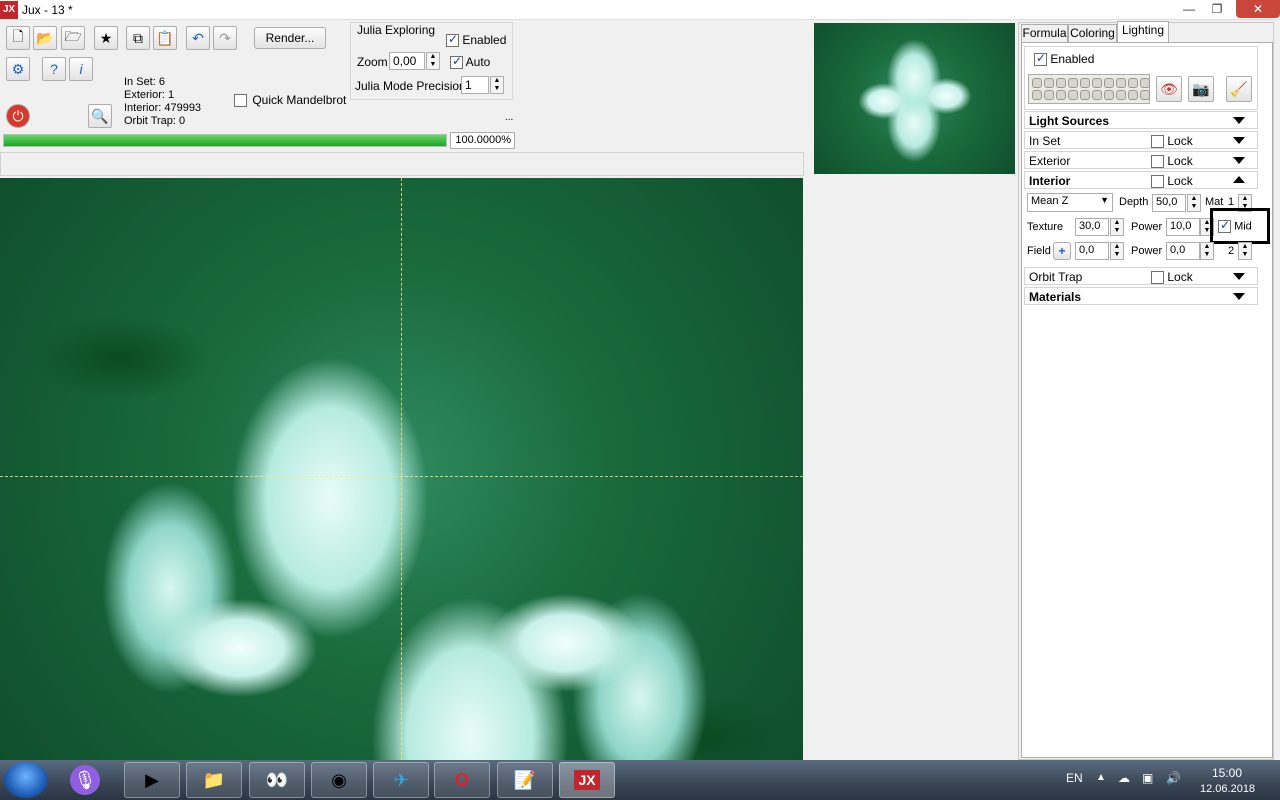 Image resolution: width=1280 pixels, height=800 pixels. What do you see at coordinates (214, 780) in the screenshot?
I see `file-explorer-icon: 📁` at bounding box center [214, 780].